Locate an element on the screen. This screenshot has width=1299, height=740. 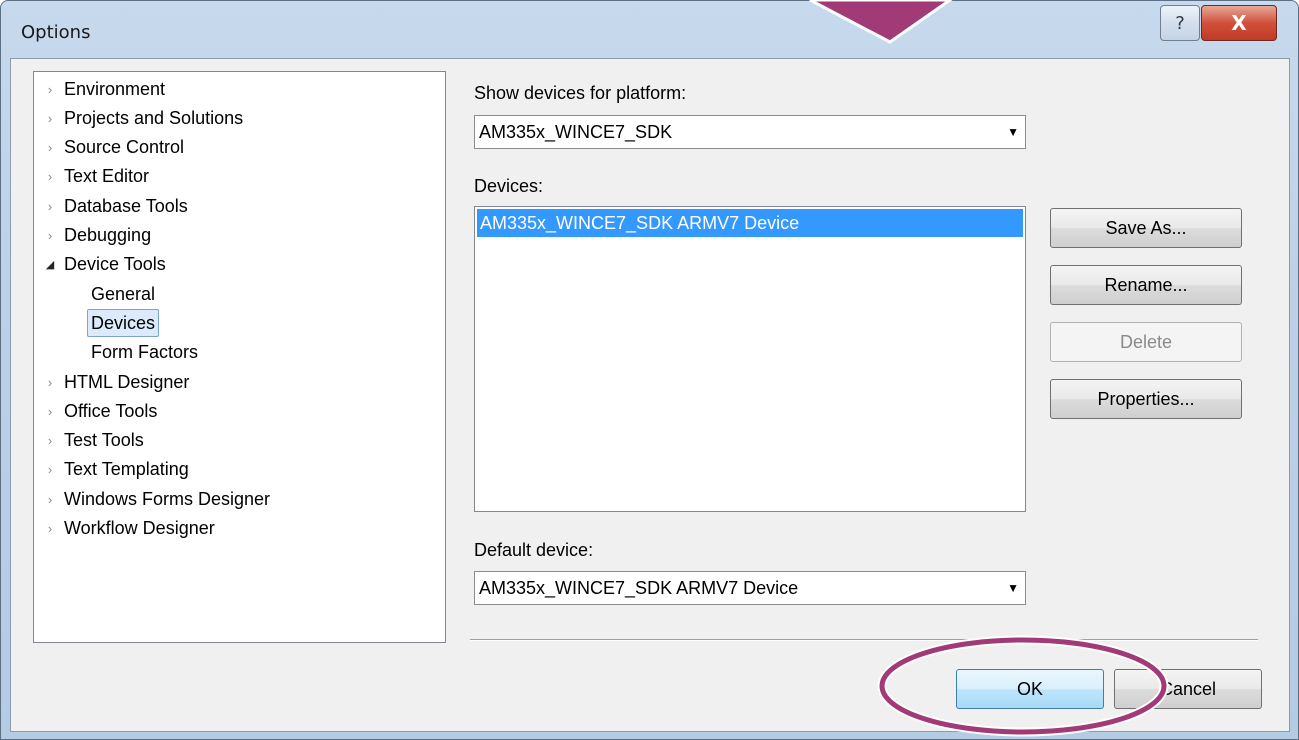
tree-item-text-templating: › Text Templating is located at coordinates (114, 470).